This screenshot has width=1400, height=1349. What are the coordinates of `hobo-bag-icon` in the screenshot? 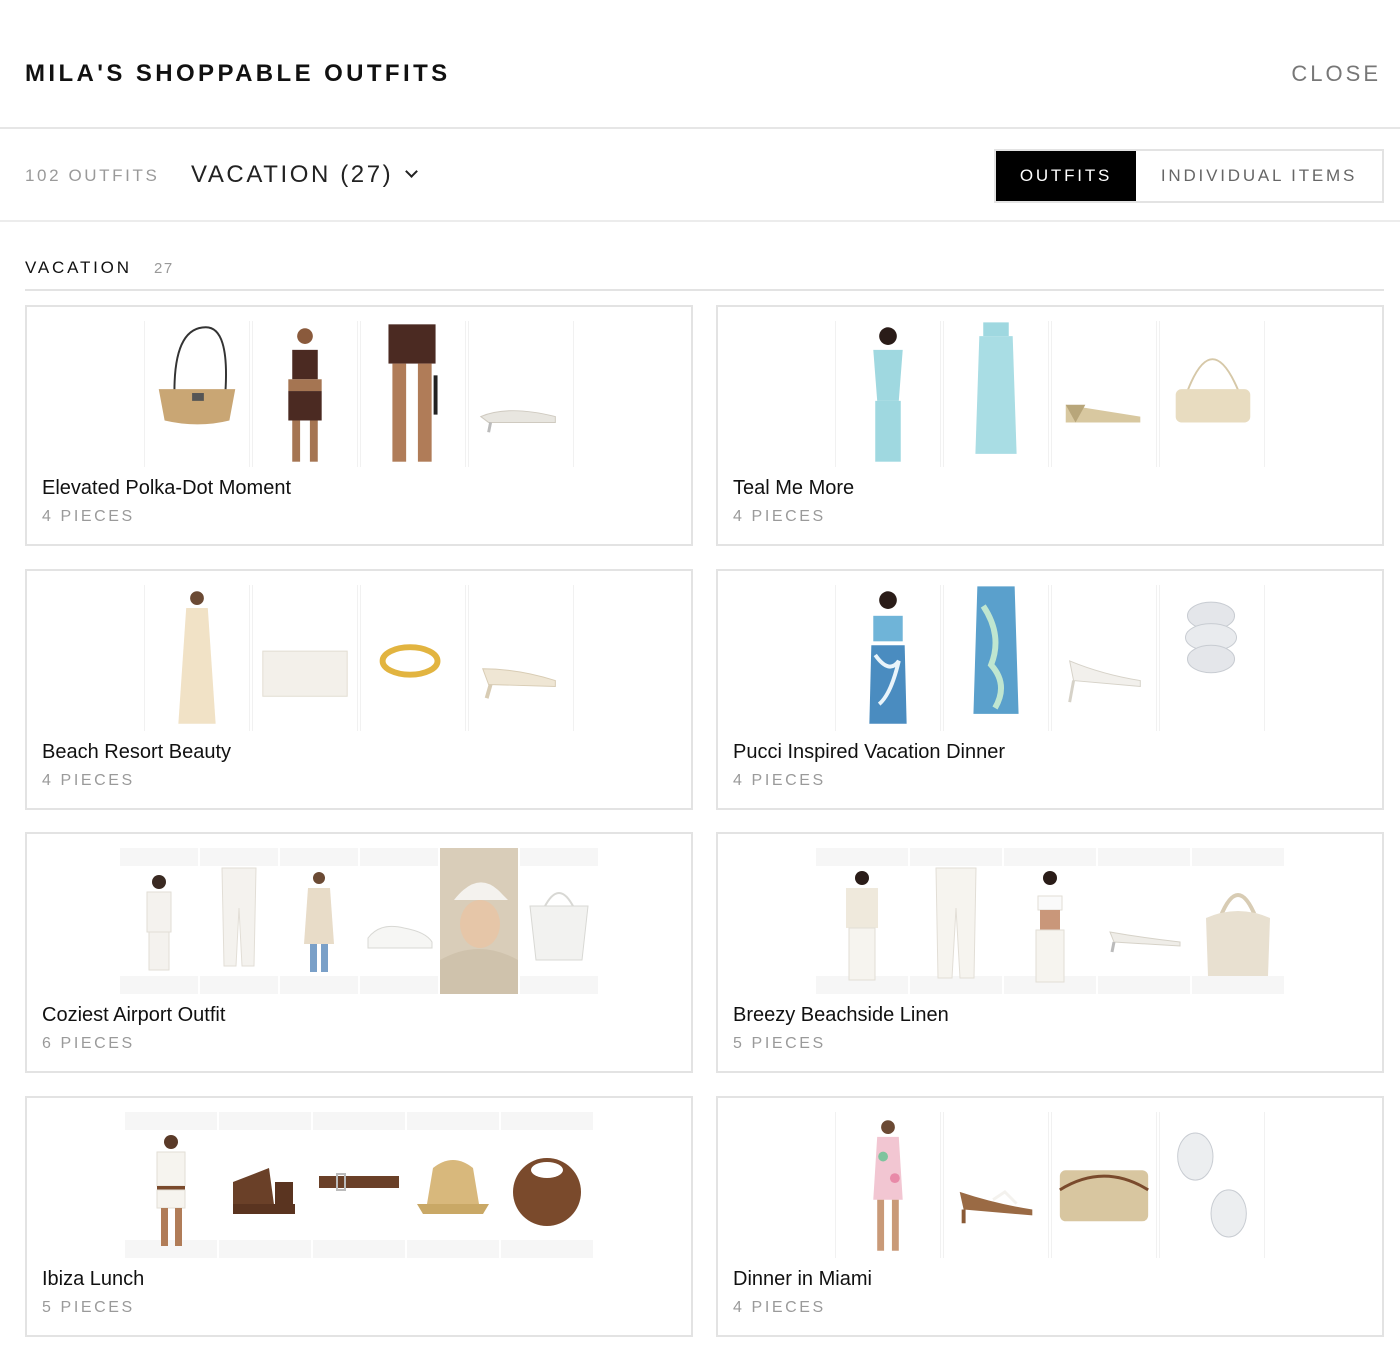 It's located at (1238, 934).